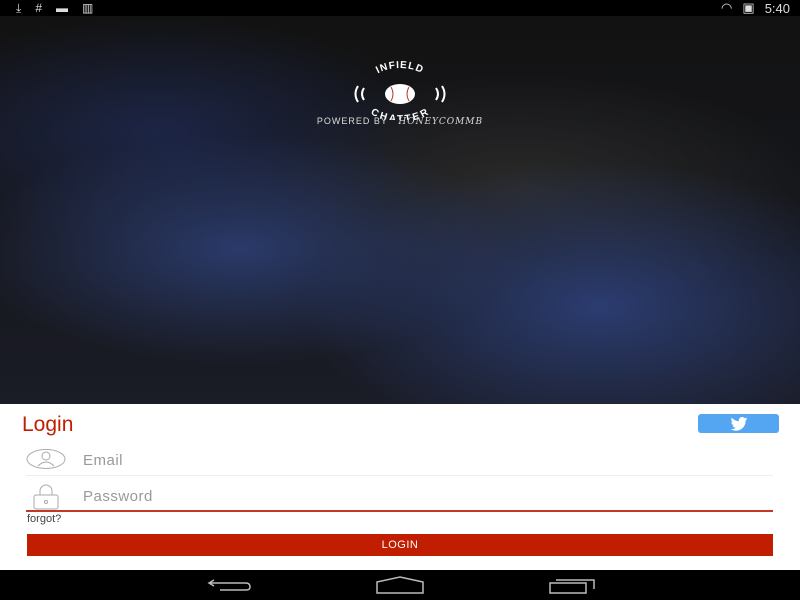  What do you see at coordinates (103, 460) in the screenshot?
I see `email-placeholder: Email` at bounding box center [103, 460].